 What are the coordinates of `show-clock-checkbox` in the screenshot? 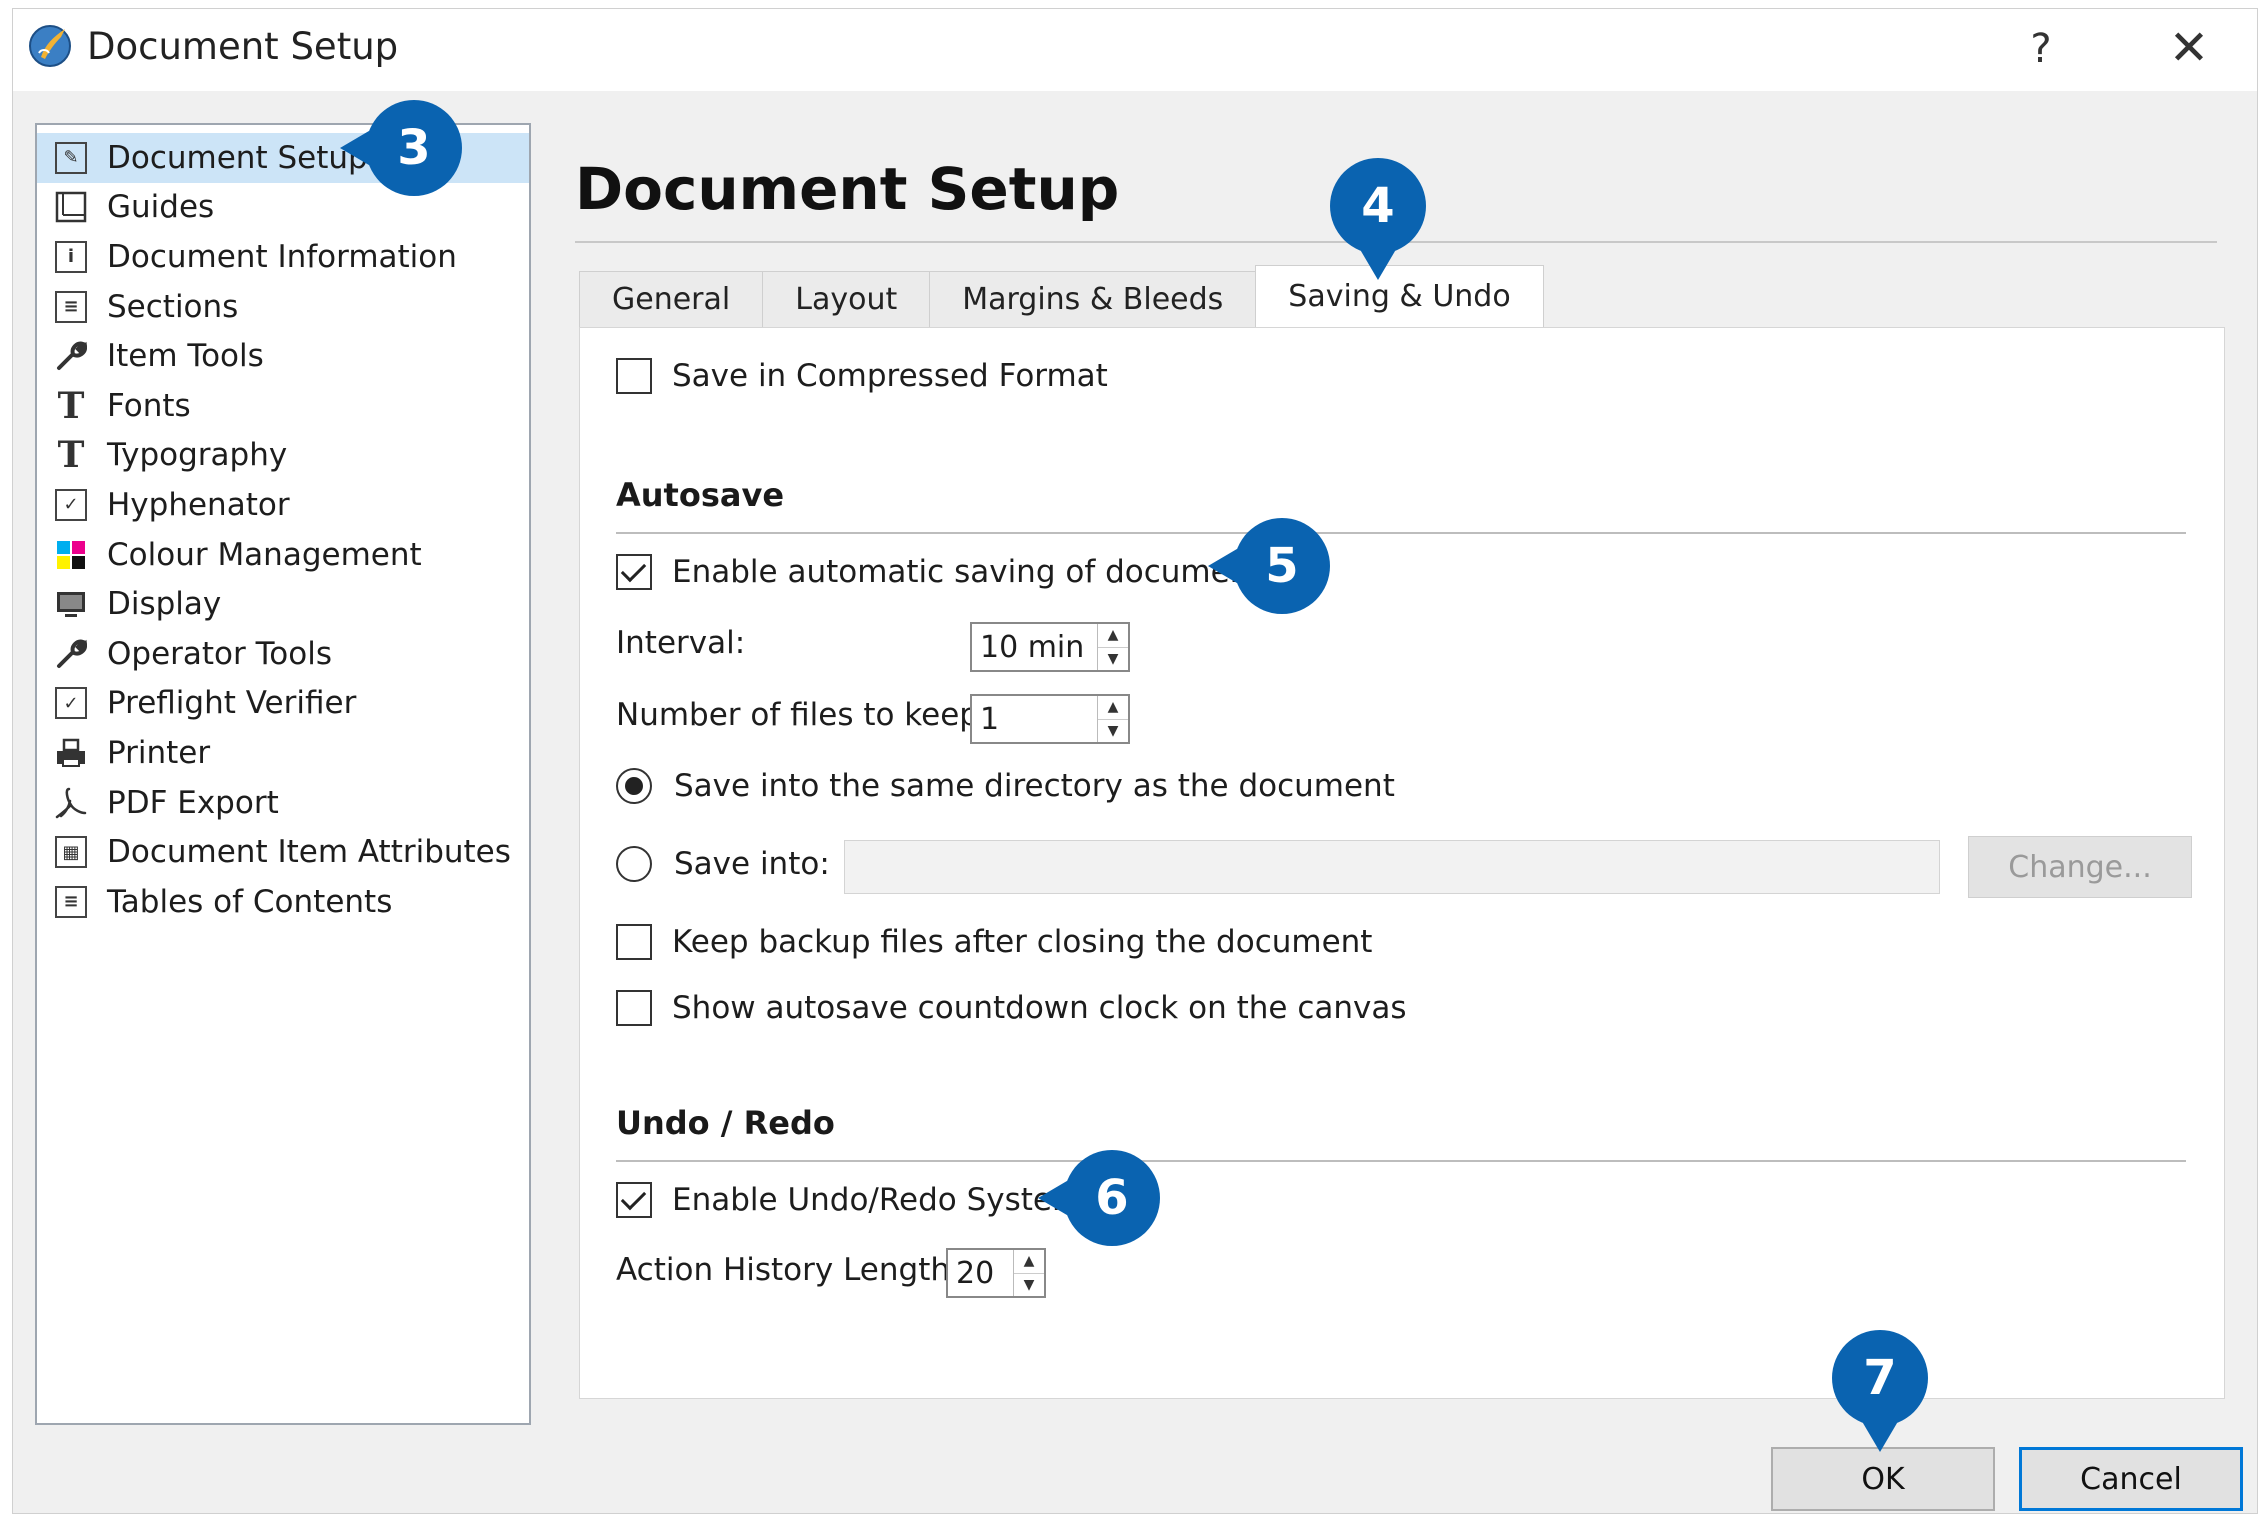 It's located at (634, 1008).